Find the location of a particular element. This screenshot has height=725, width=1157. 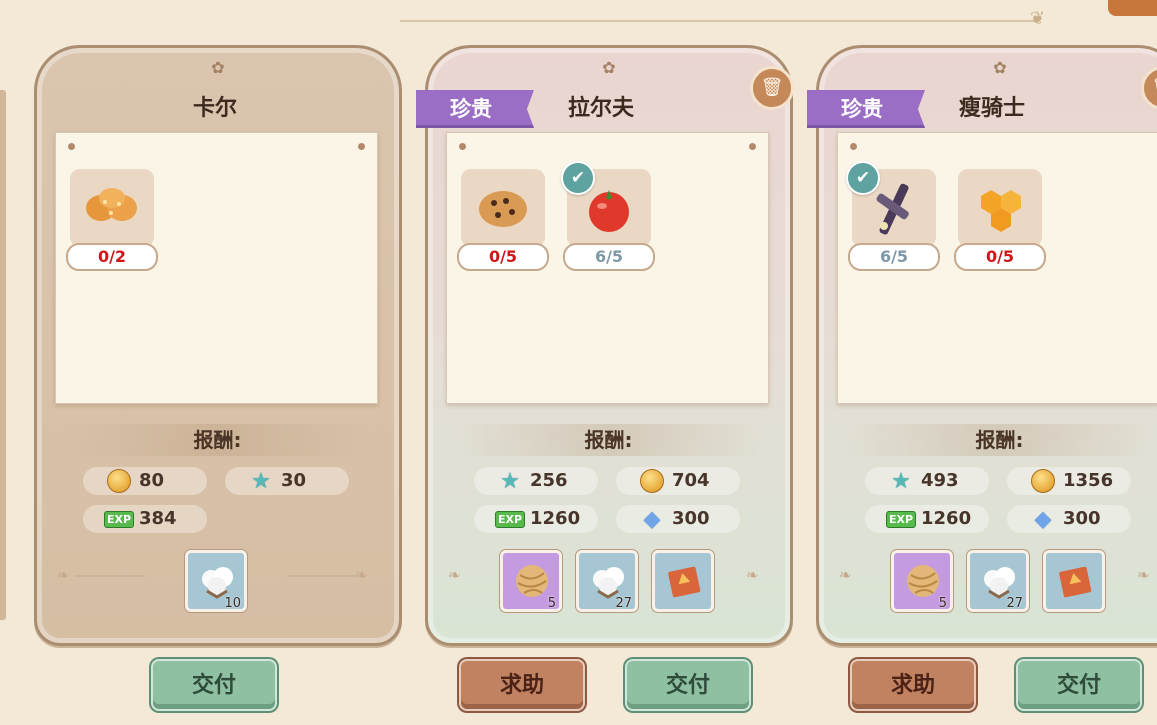

reward-star: ★ 30 is located at coordinates (287, 481).